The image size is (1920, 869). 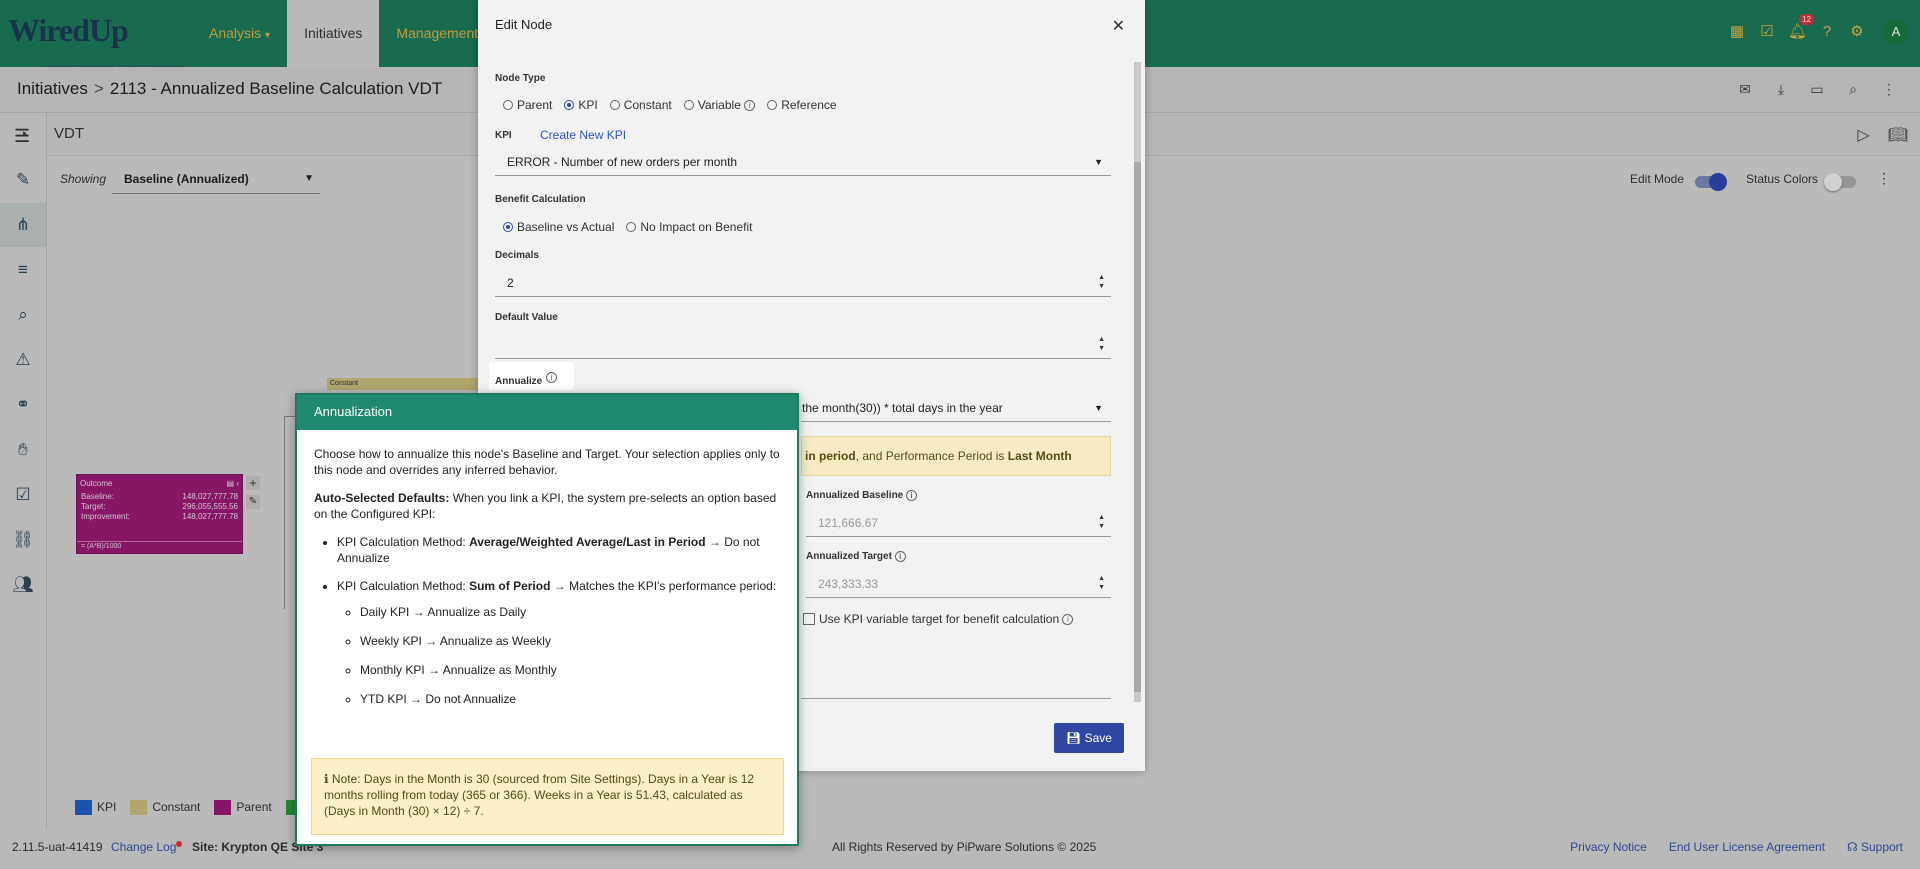 I want to click on node-title: Outcome, so click(x=96, y=483).